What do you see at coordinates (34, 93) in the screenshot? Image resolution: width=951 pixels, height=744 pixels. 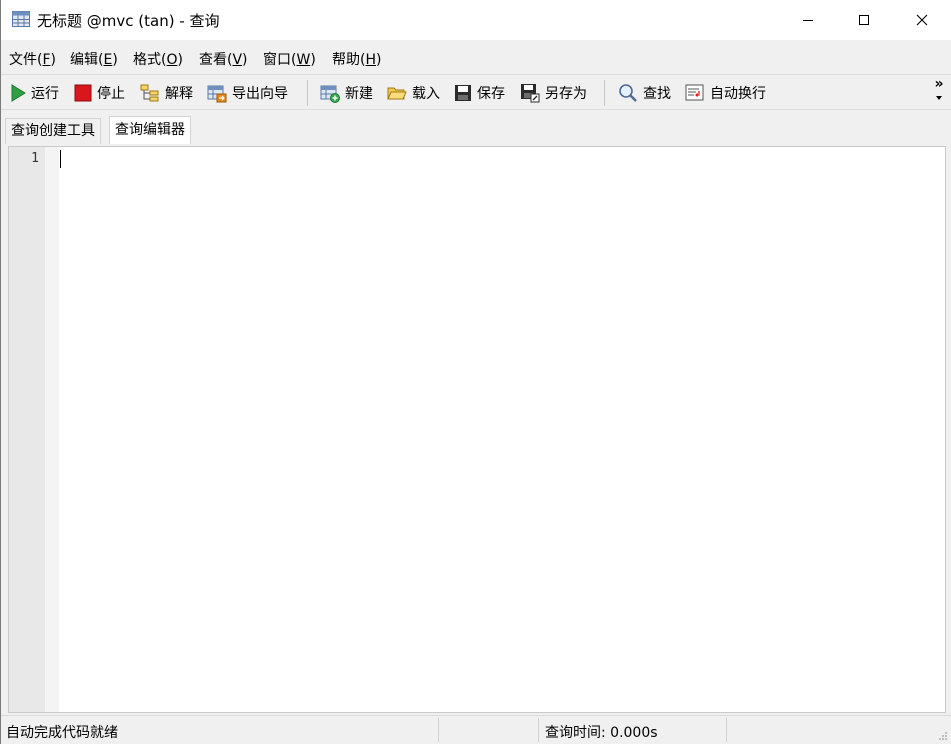 I see `run-button: 运行` at bounding box center [34, 93].